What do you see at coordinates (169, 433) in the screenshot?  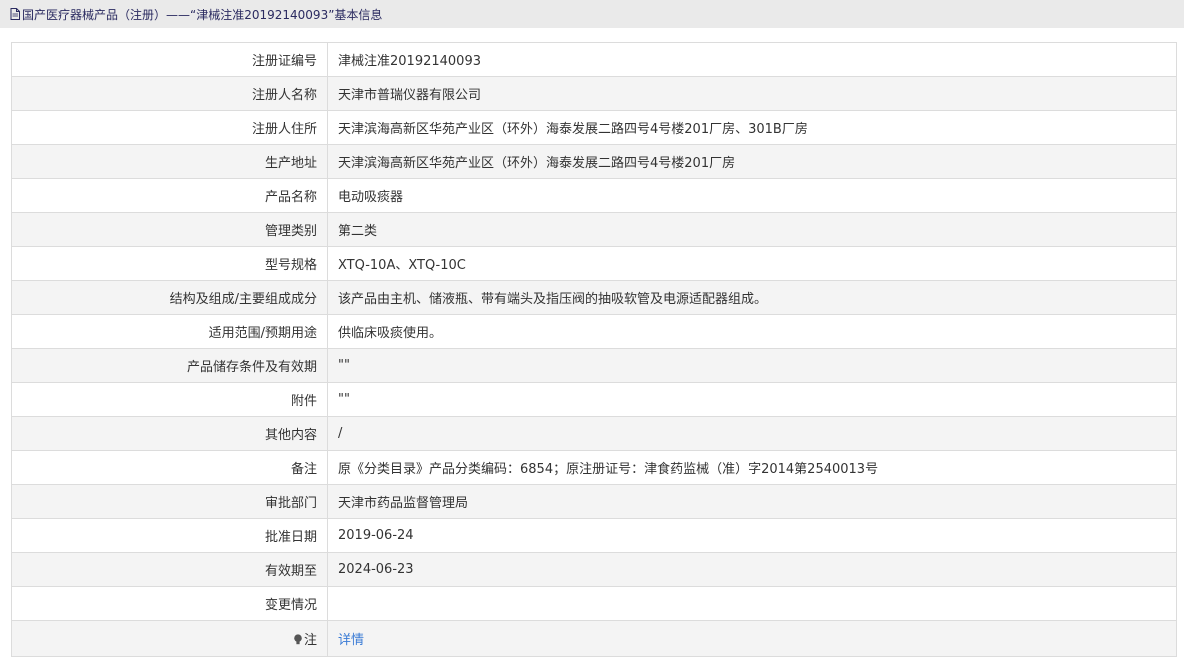 I see `row-label: 其他内容` at bounding box center [169, 433].